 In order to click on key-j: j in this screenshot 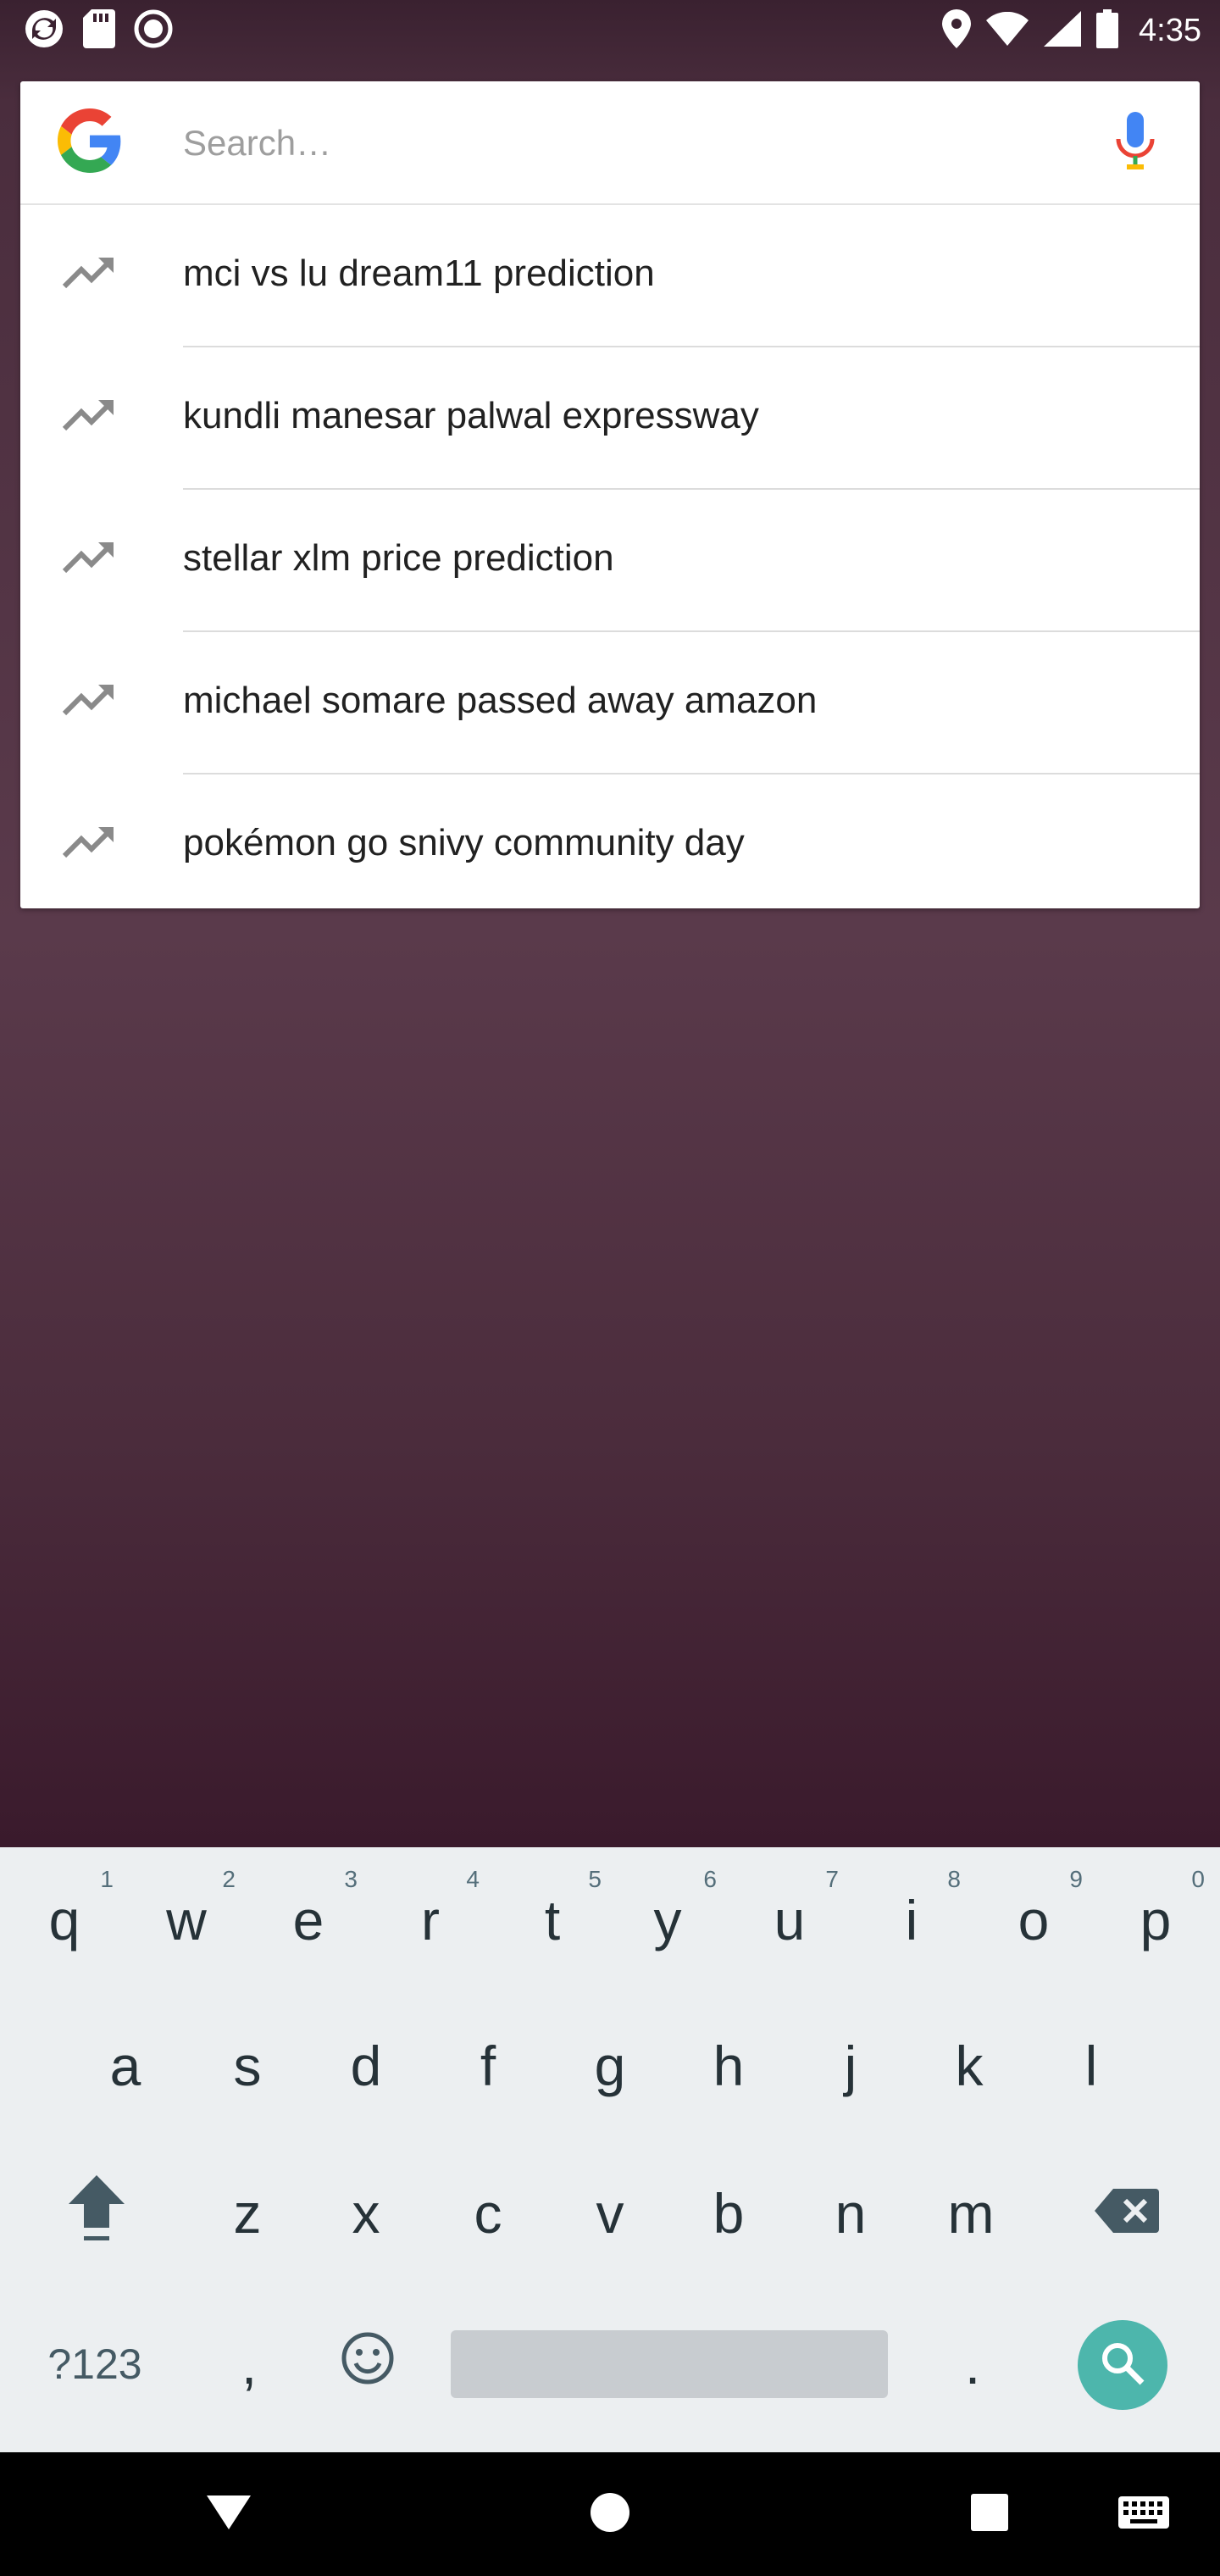, I will do `click(851, 2066)`.